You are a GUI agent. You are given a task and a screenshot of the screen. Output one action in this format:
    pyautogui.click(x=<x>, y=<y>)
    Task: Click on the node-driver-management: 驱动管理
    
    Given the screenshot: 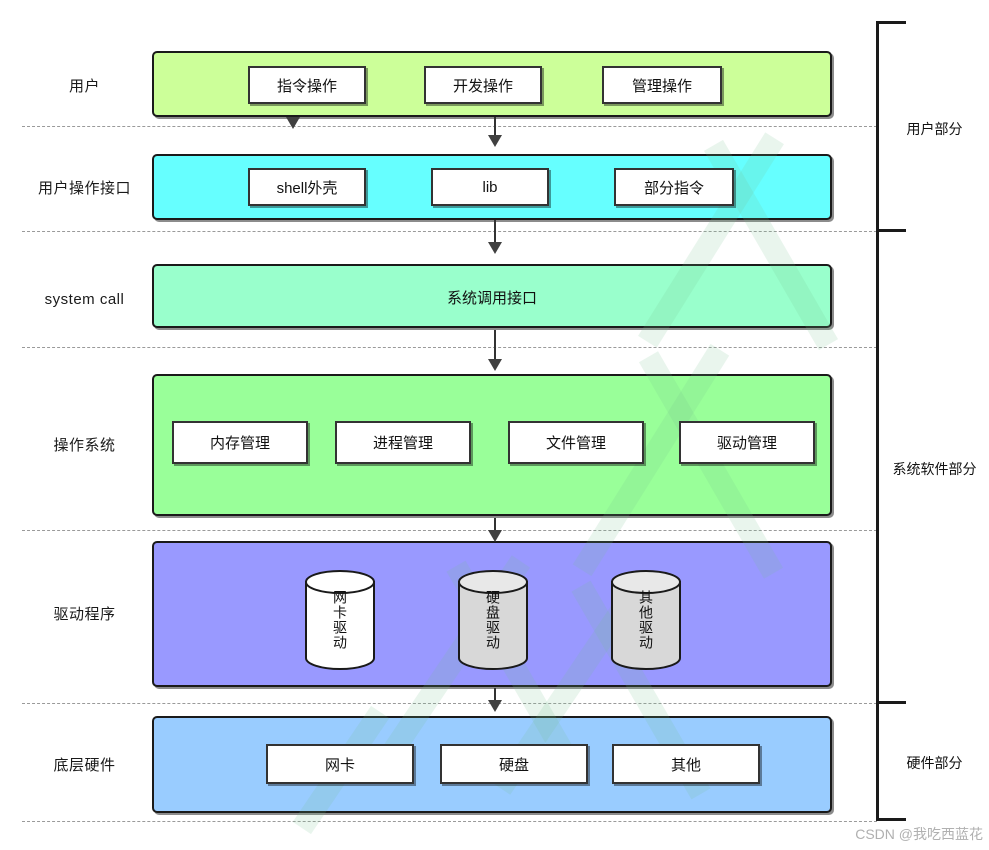 What is the action you would take?
    pyautogui.click(x=747, y=442)
    